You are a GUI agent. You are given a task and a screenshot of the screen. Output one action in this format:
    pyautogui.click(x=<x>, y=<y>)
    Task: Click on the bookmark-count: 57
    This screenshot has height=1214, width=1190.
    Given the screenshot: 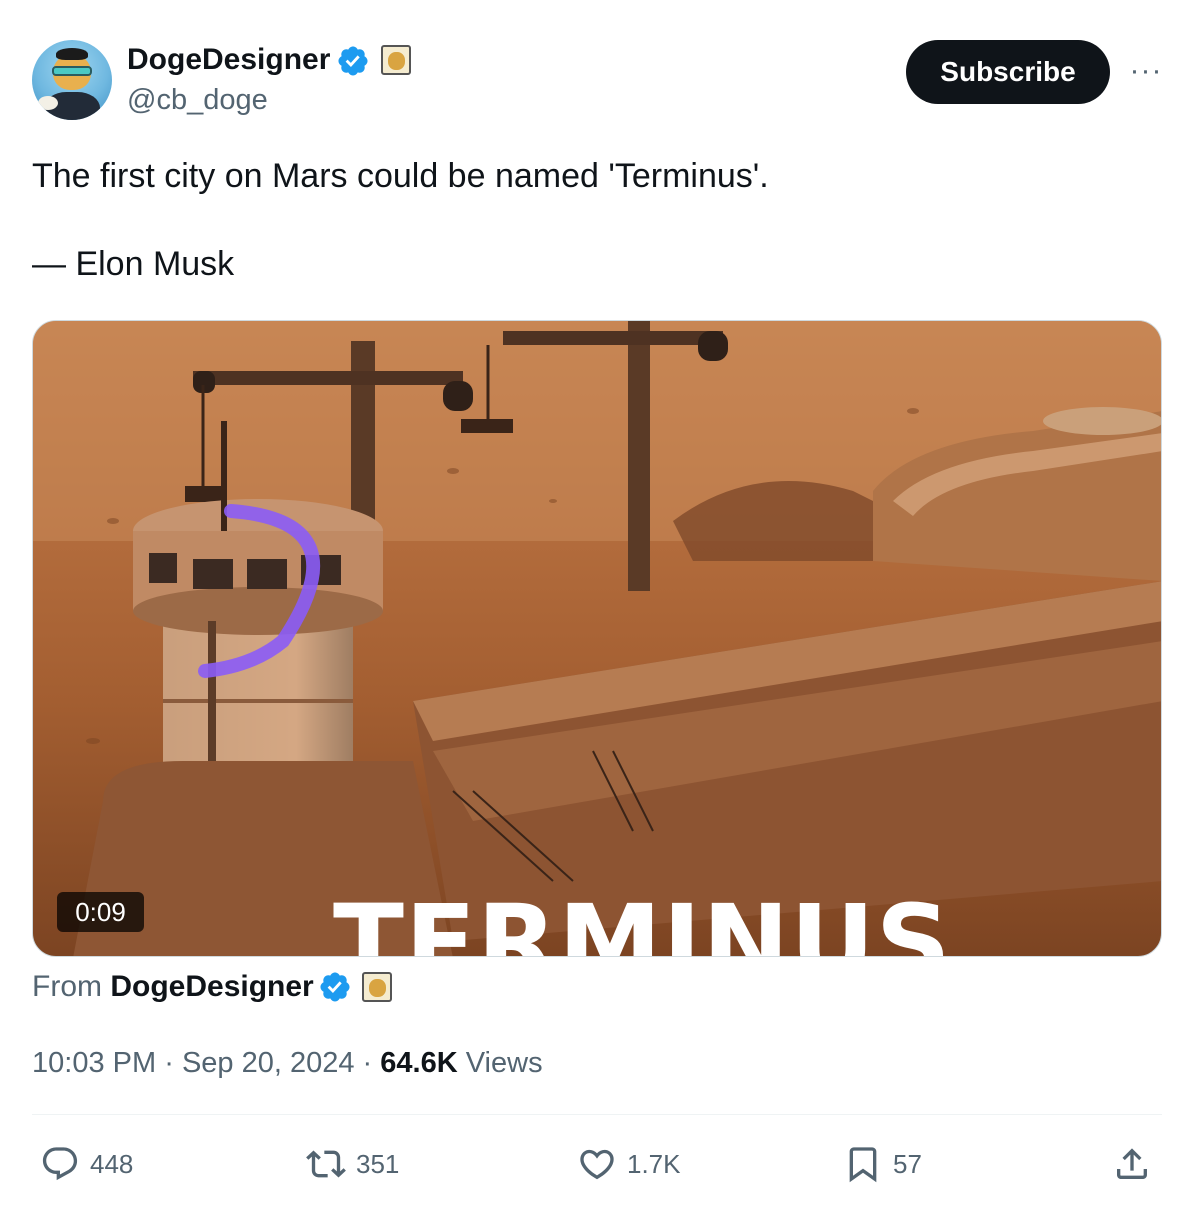 What is the action you would take?
    pyautogui.click(x=907, y=1163)
    